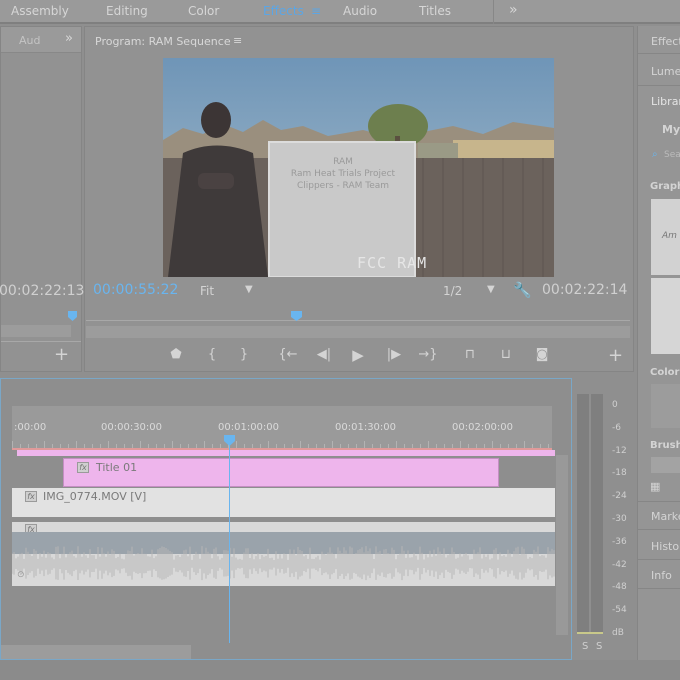 The height and width of the screenshot is (680, 680). Describe the element at coordinates (358, 332) in the screenshot. I see `program-zoom-bar` at that location.